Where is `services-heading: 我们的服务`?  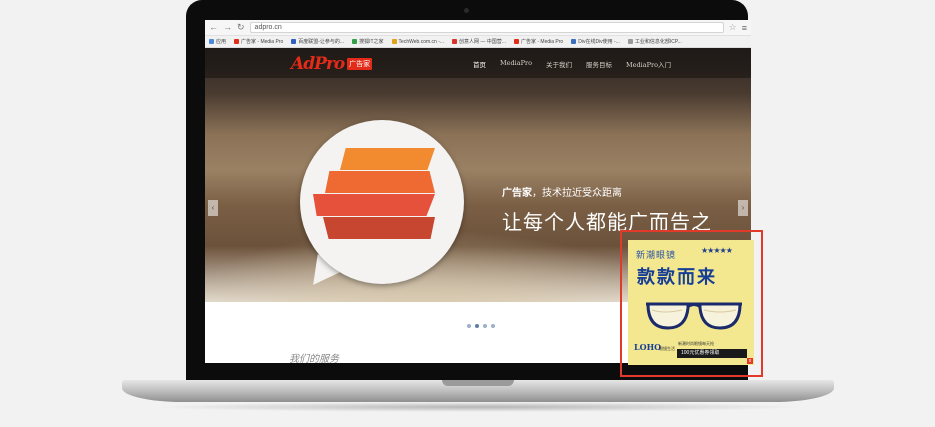
services-heading: 我们的服务 is located at coordinates (314, 356).